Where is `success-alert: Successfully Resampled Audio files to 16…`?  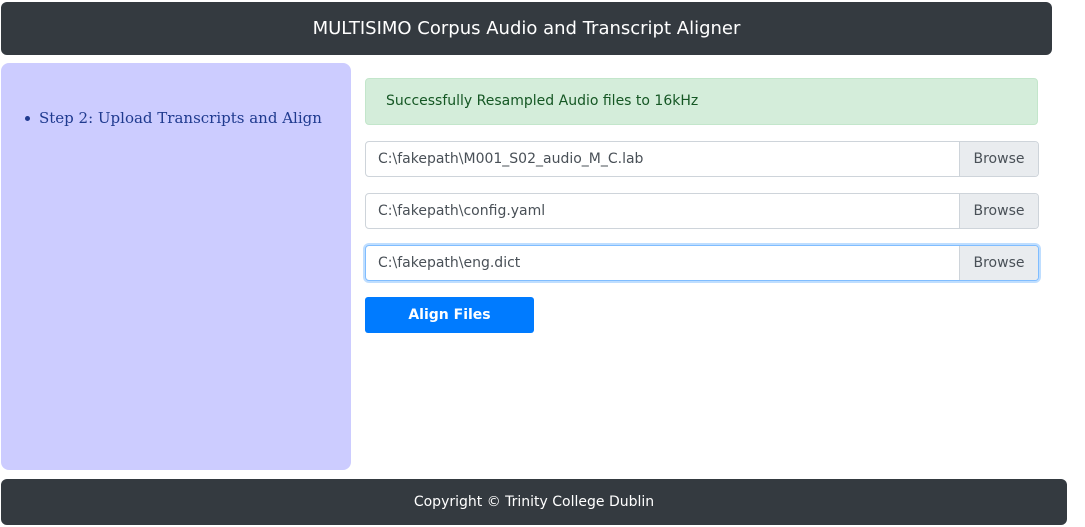 success-alert: Successfully Resampled Audio files to 16… is located at coordinates (701, 101).